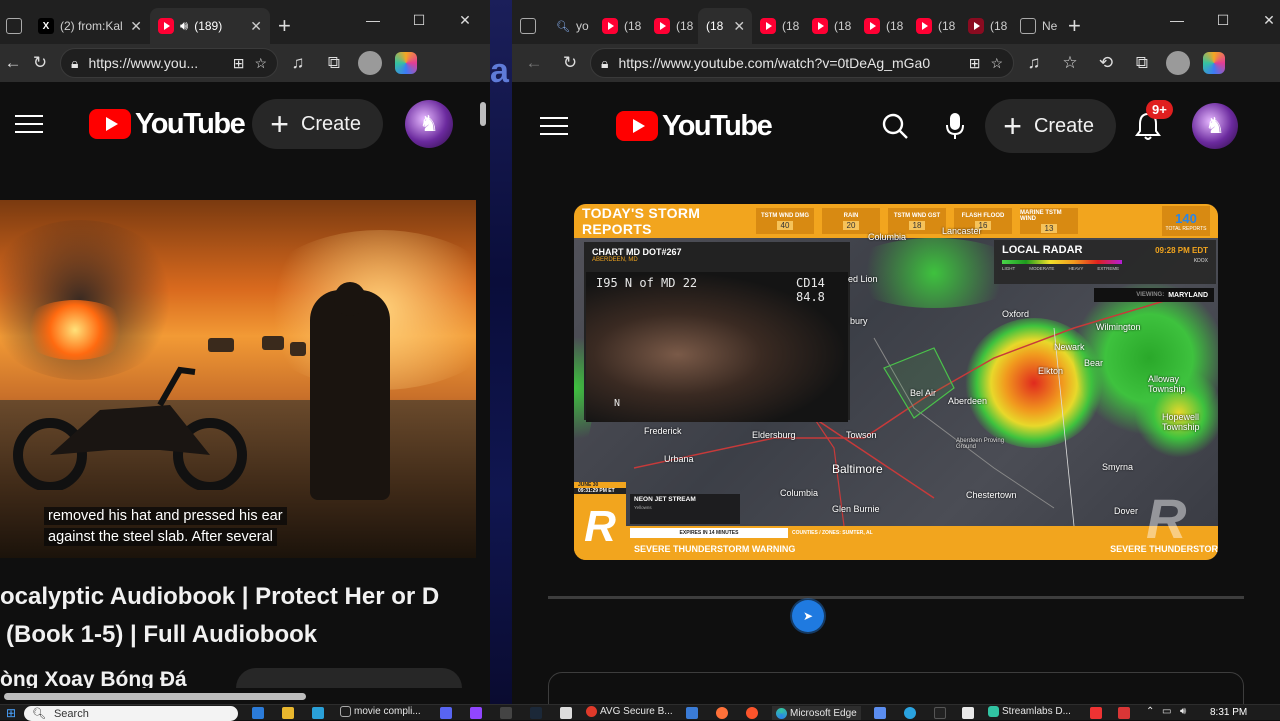  What do you see at coordinates (820, 26) in the screenshot?
I see `youtube-icon` at bounding box center [820, 26].